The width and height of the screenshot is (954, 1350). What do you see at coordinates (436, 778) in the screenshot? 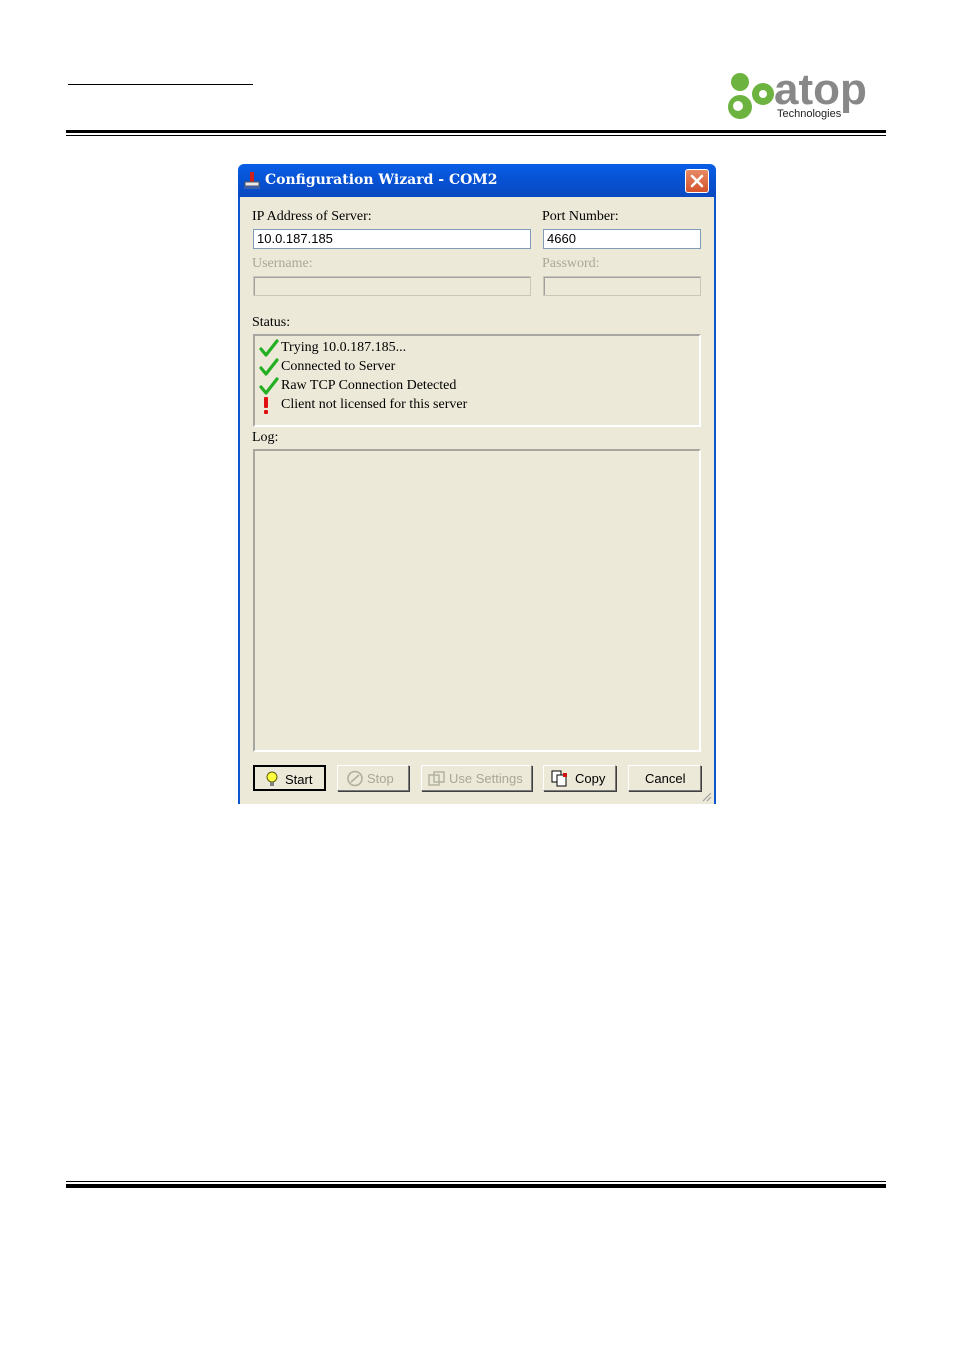
I see `settings-icon` at bounding box center [436, 778].